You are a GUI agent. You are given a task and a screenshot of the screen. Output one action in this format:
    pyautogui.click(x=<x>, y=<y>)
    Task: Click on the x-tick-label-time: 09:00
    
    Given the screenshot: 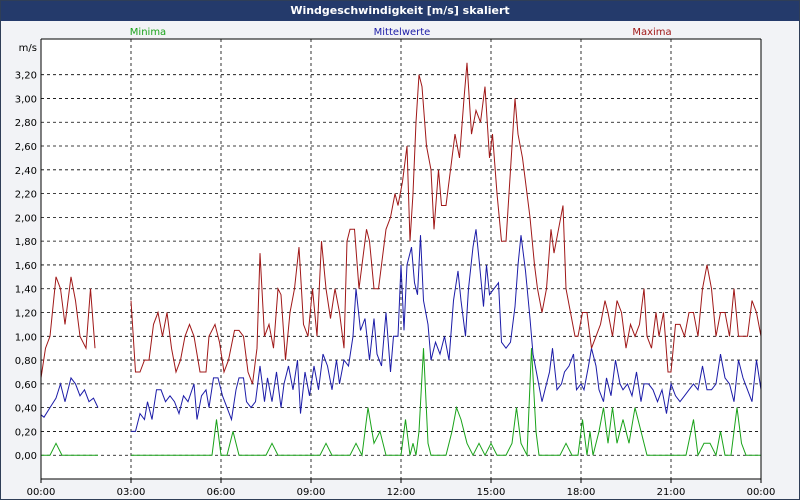 What is the action you would take?
    pyautogui.click(x=311, y=492)
    